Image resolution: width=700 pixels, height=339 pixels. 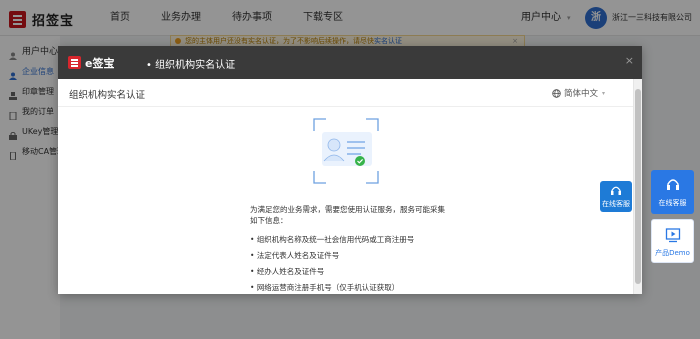 What do you see at coordinates (672, 192) in the screenshot?
I see `online-service-button: 在线客服` at bounding box center [672, 192].